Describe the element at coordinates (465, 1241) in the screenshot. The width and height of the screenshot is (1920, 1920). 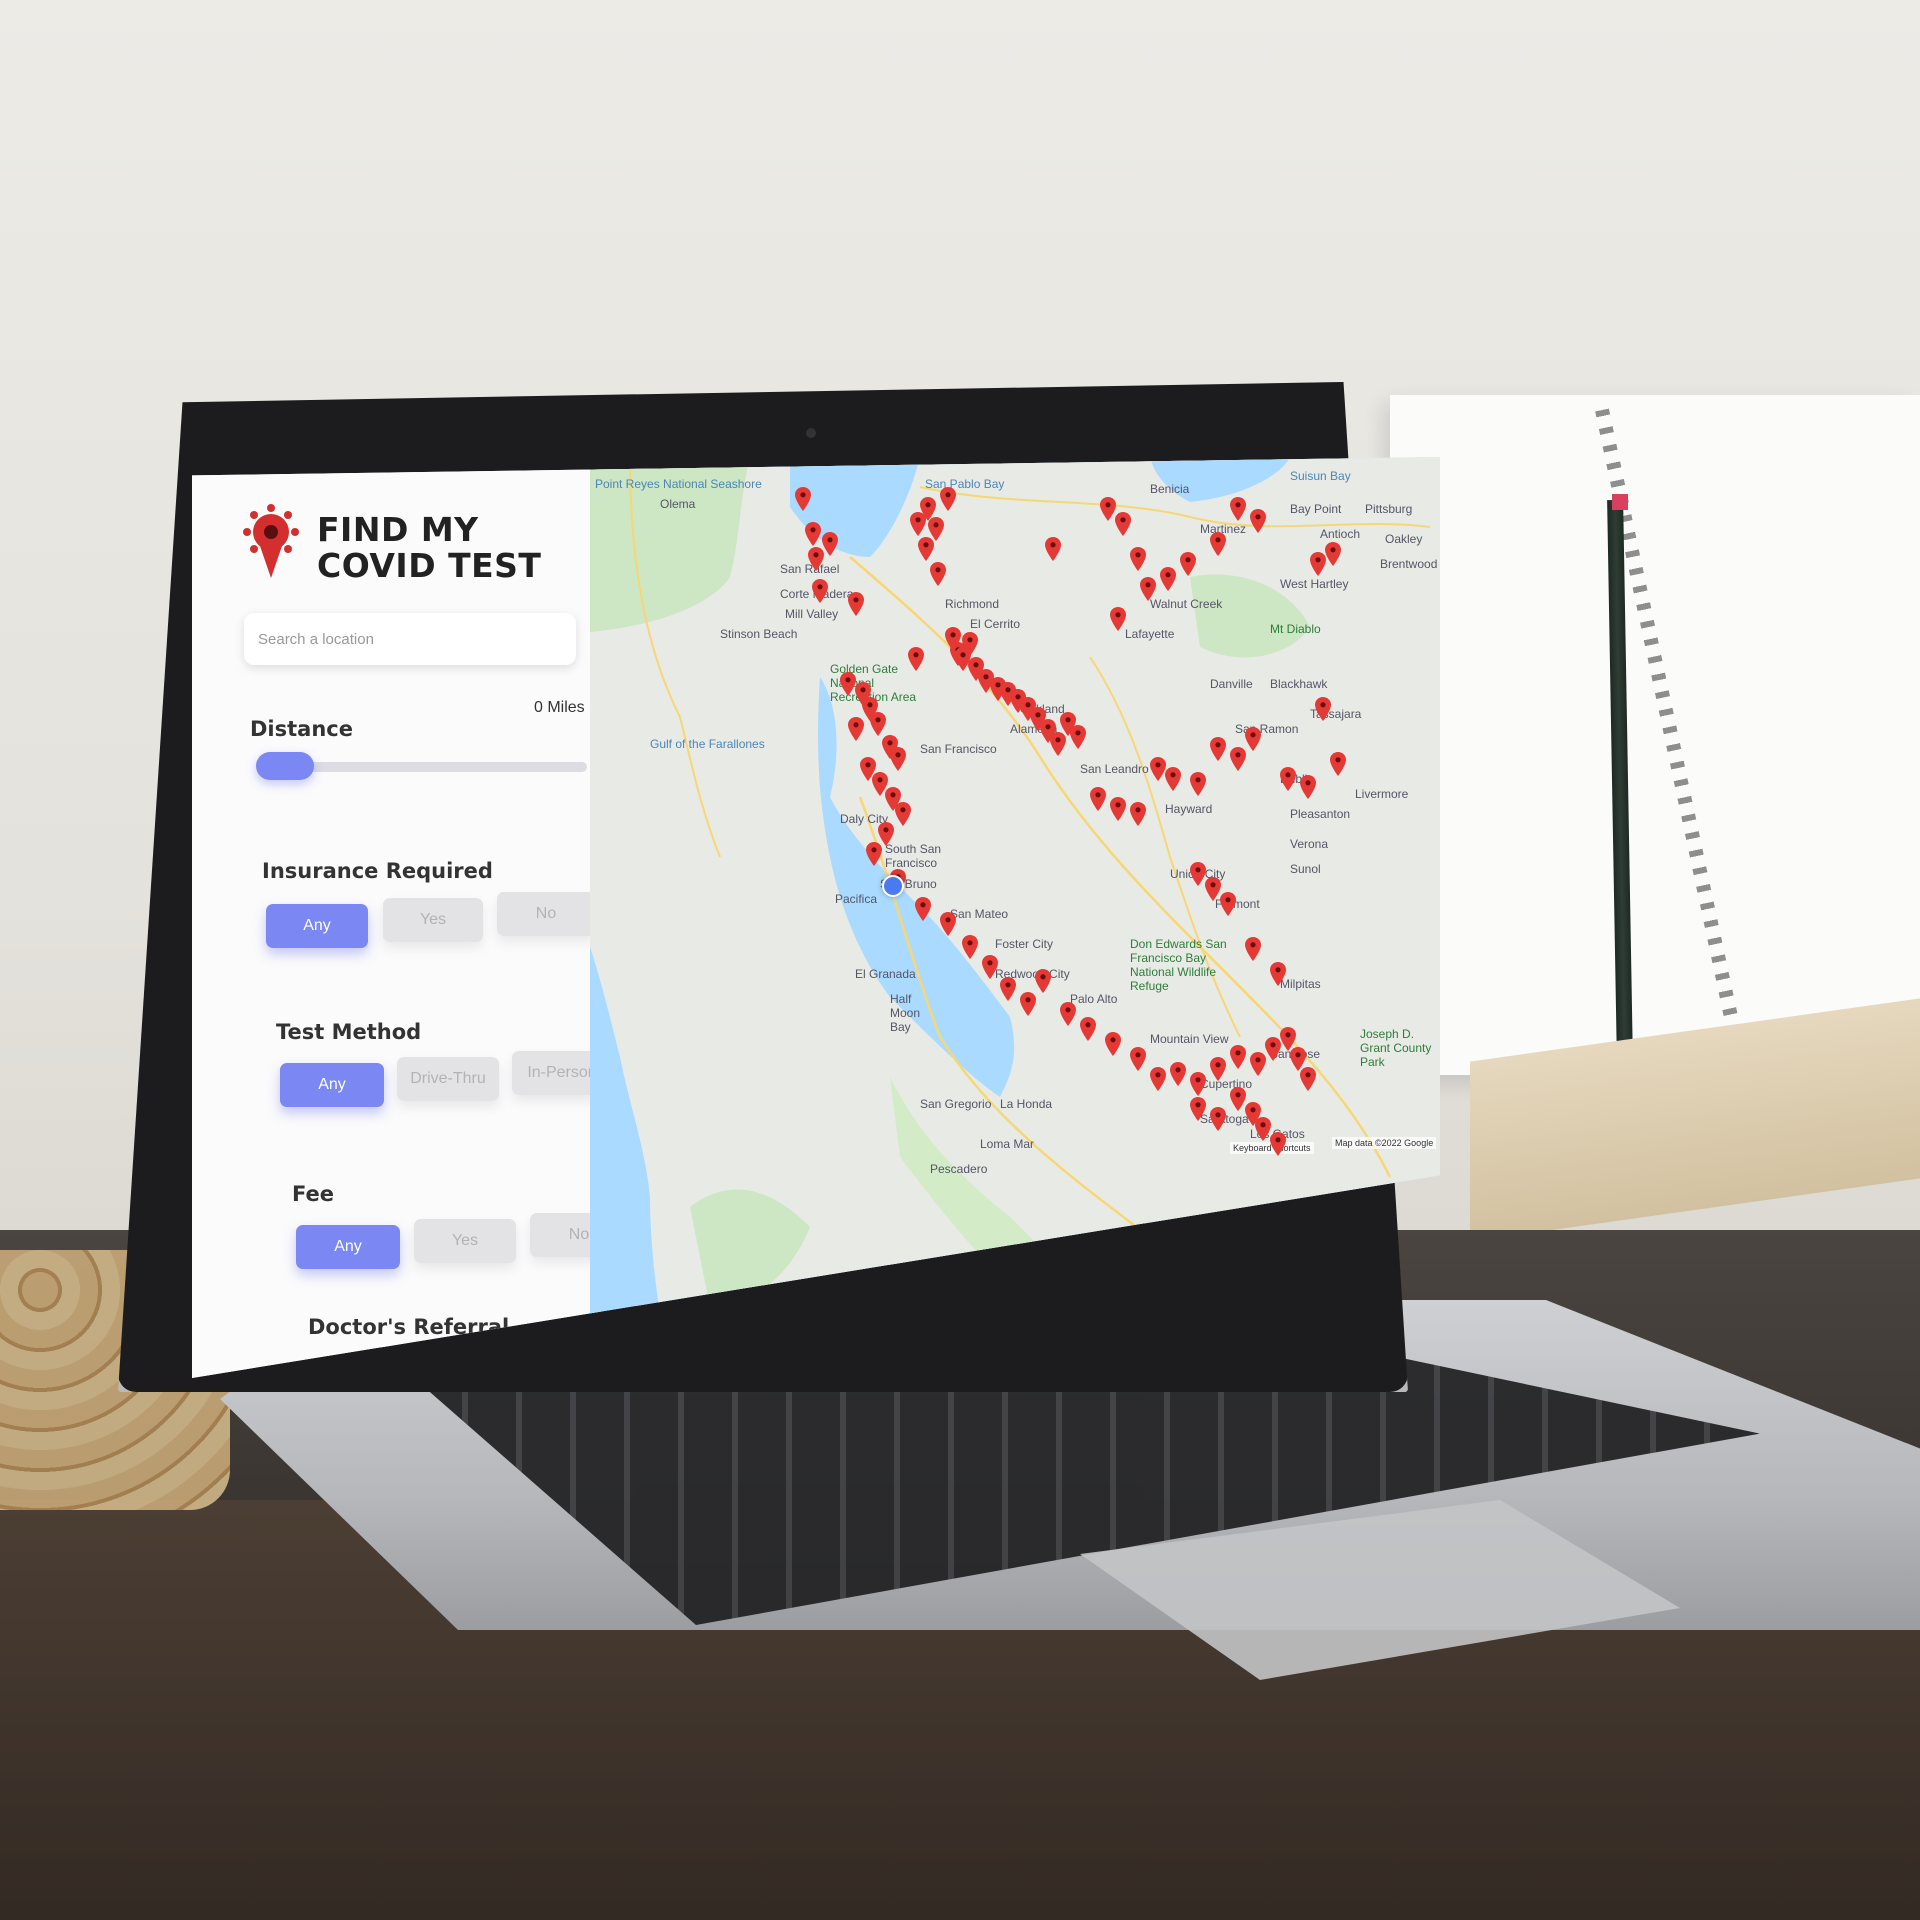
I see `fee-yes-button: Yes` at that location.